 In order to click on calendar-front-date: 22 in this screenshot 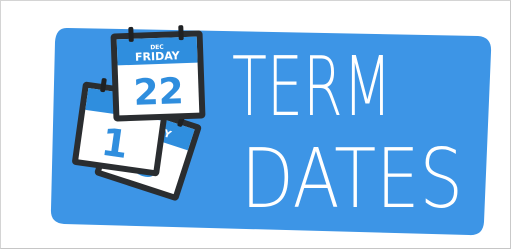, I will do `click(159, 92)`.